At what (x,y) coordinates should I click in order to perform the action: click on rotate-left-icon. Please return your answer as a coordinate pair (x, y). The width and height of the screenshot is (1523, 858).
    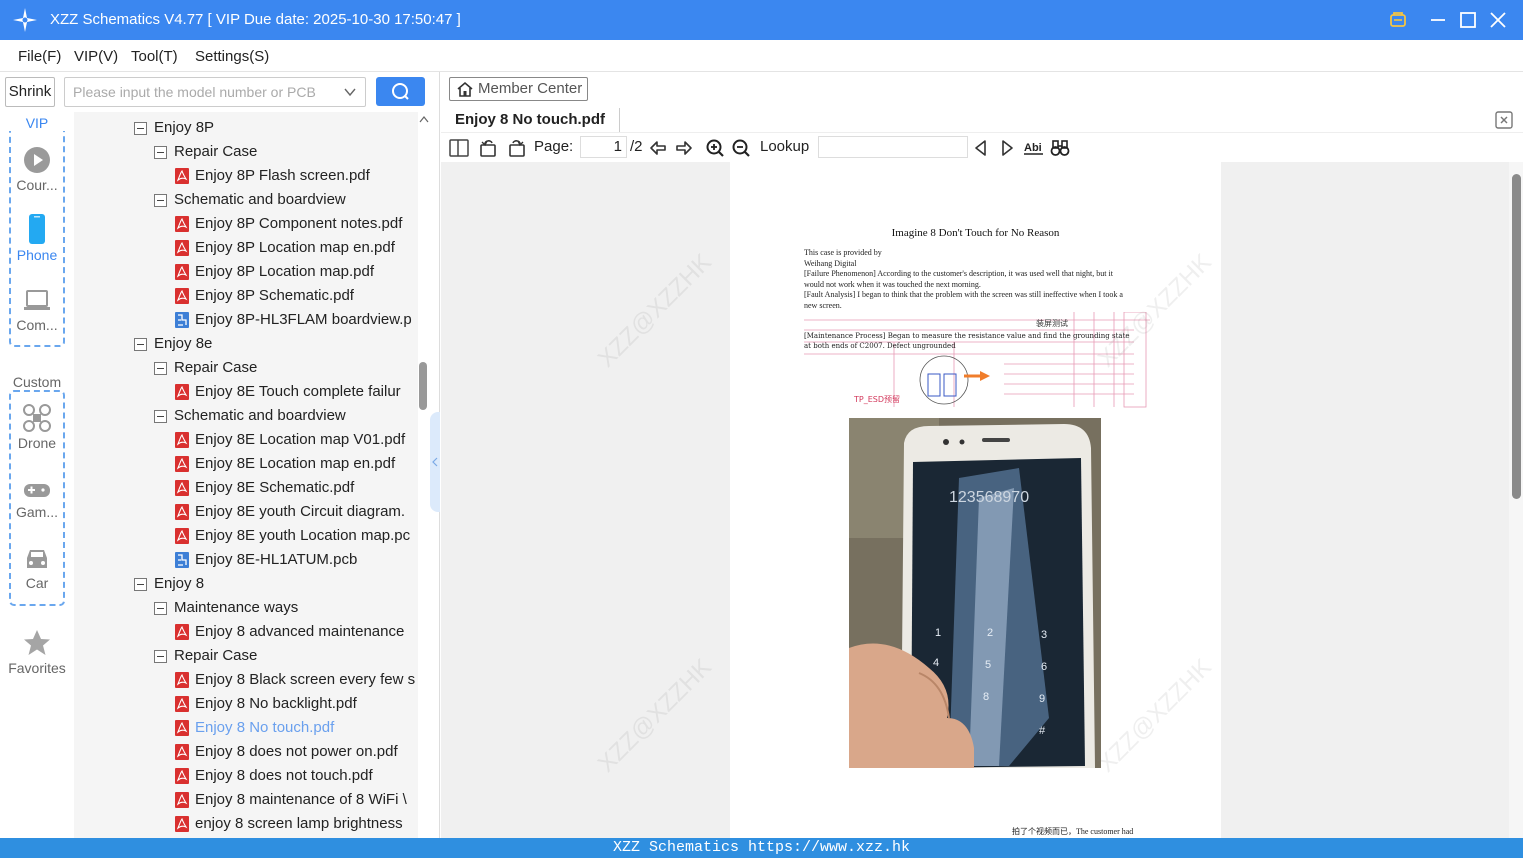
    Looking at the image, I should click on (489, 148).